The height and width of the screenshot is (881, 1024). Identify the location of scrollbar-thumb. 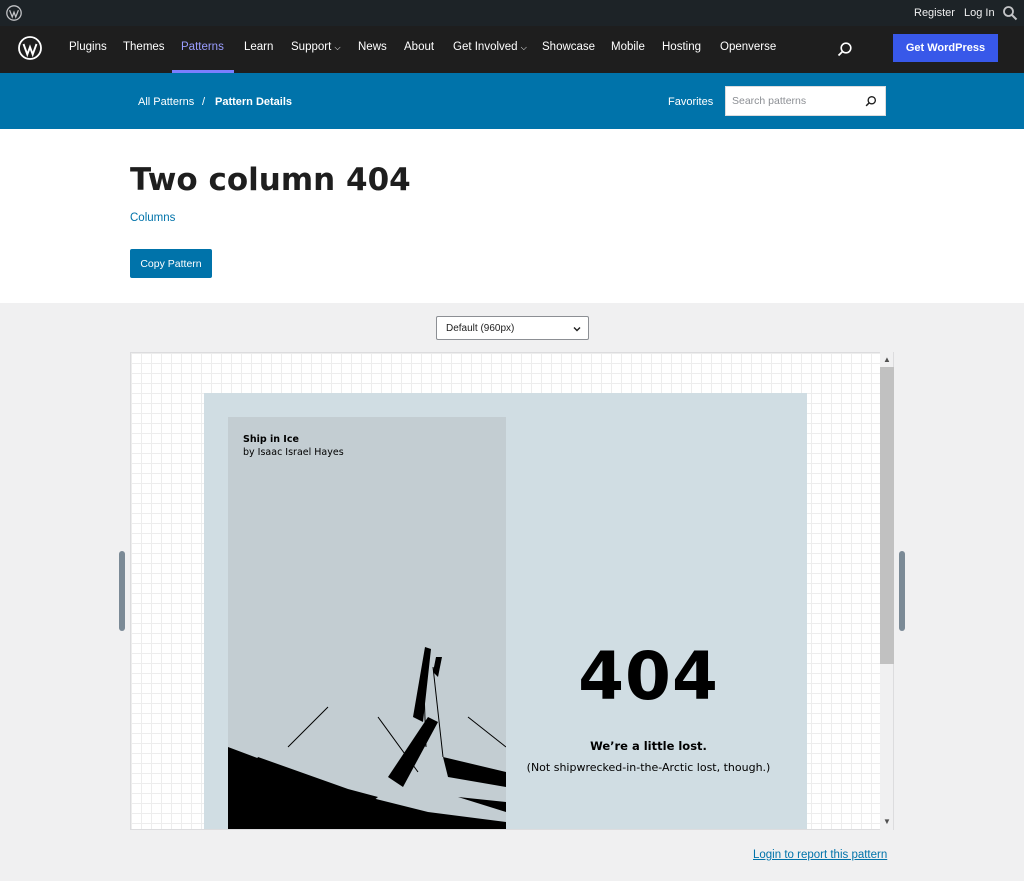
(887, 515).